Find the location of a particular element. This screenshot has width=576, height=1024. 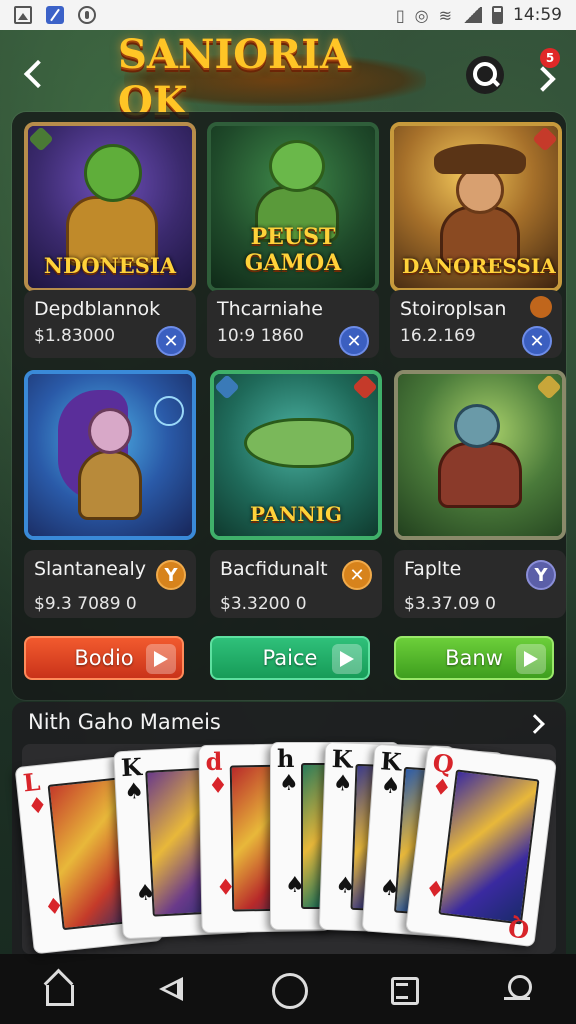

playing-card: Q ♦ ♦ Q is located at coordinates (481, 846).